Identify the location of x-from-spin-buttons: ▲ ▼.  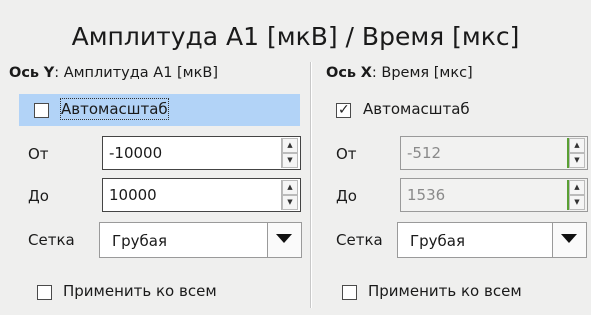
(576, 153).